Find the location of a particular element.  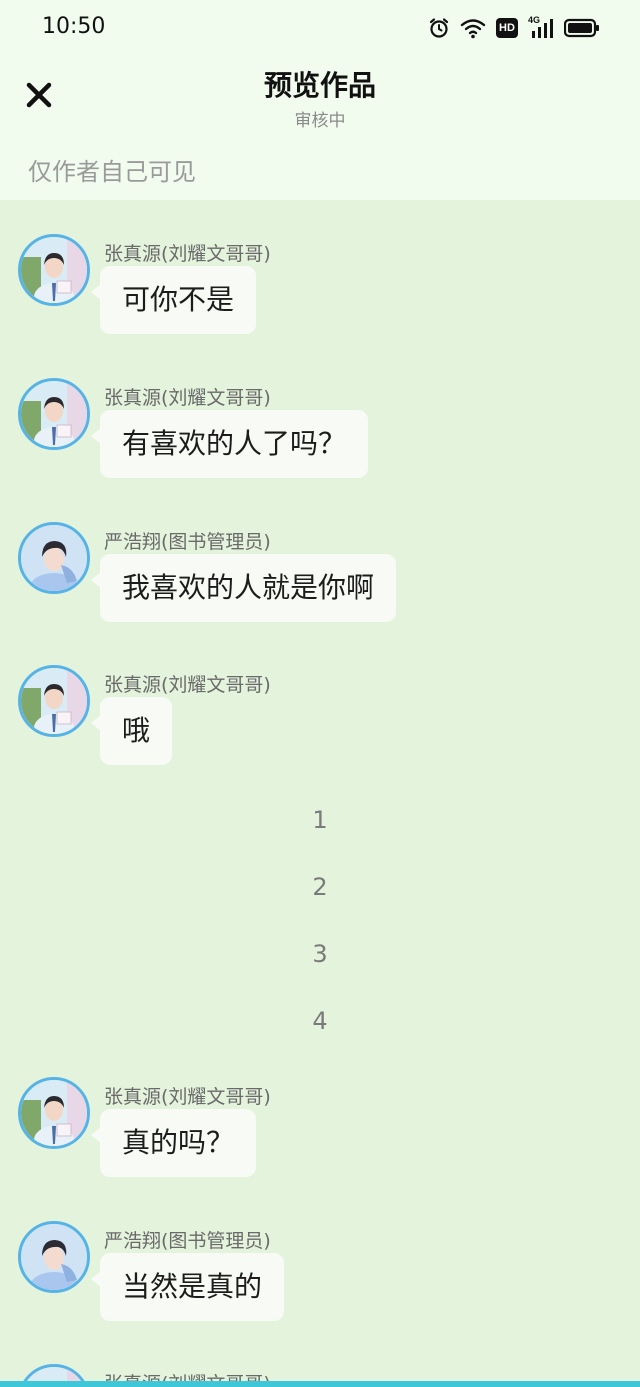

section-number: 1 is located at coordinates (320, 820).